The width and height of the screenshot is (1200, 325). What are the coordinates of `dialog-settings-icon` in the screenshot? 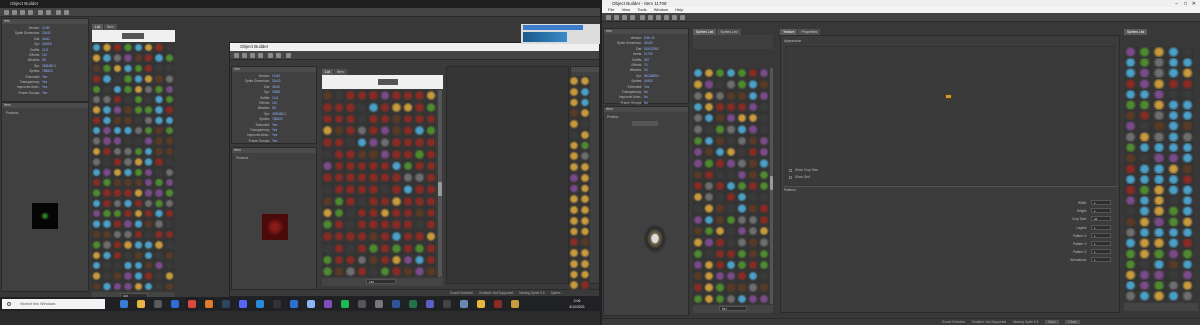 It's located at (288, 55).